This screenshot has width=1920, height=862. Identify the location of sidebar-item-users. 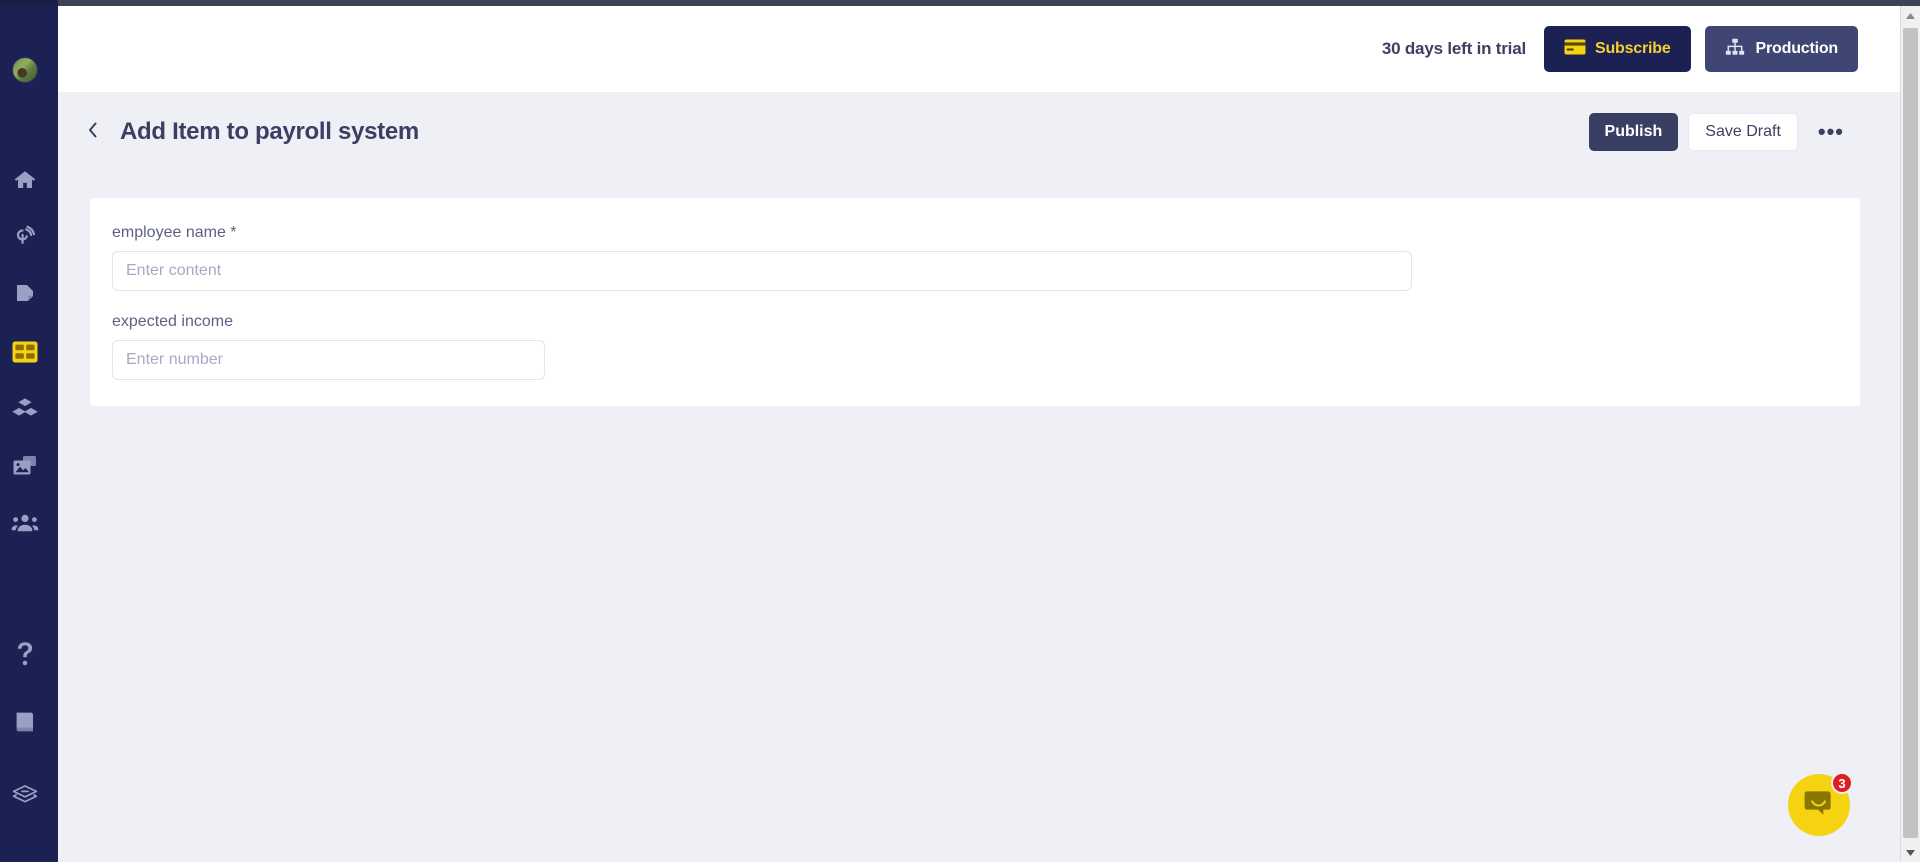
(25, 523).